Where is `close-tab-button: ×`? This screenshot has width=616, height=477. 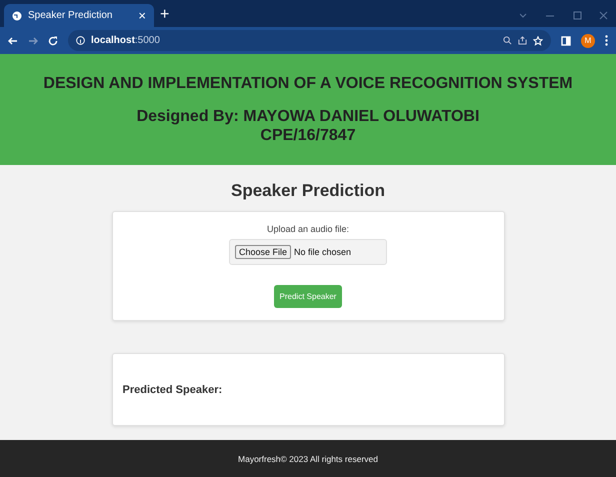 close-tab-button: × is located at coordinates (142, 15).